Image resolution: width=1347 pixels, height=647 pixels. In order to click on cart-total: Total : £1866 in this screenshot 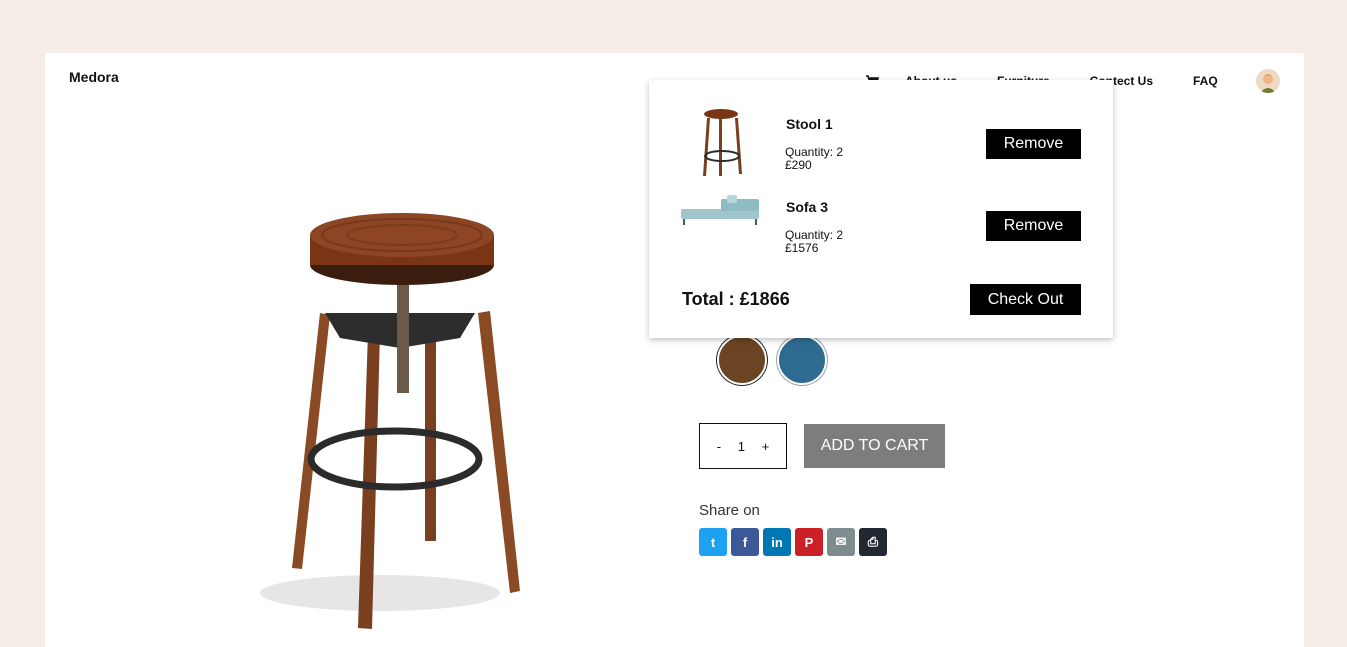, I will do `click(736, 299)`.